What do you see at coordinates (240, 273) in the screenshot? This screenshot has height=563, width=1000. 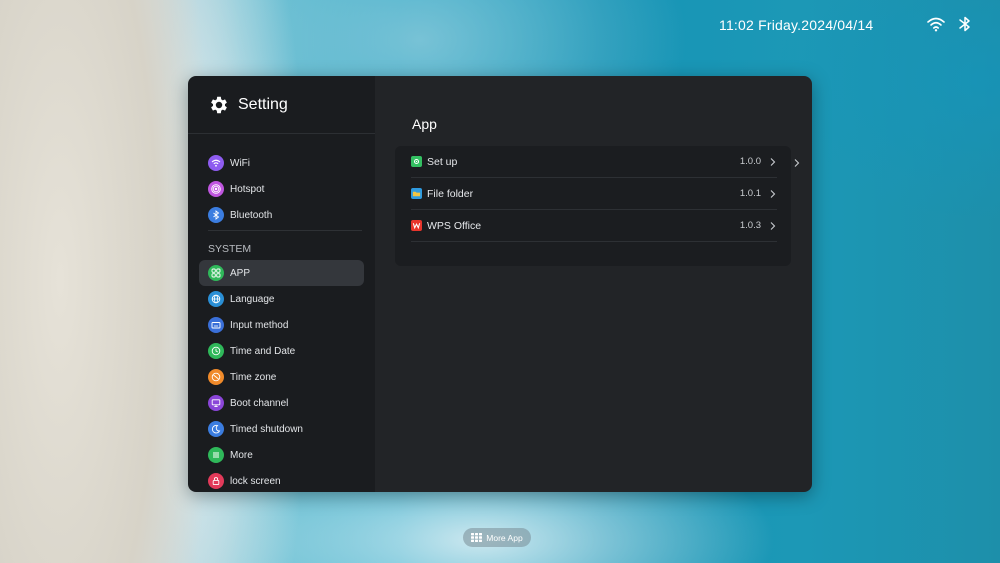 I see `sidebar-item-label: APP` at bounding box center [240, 273].